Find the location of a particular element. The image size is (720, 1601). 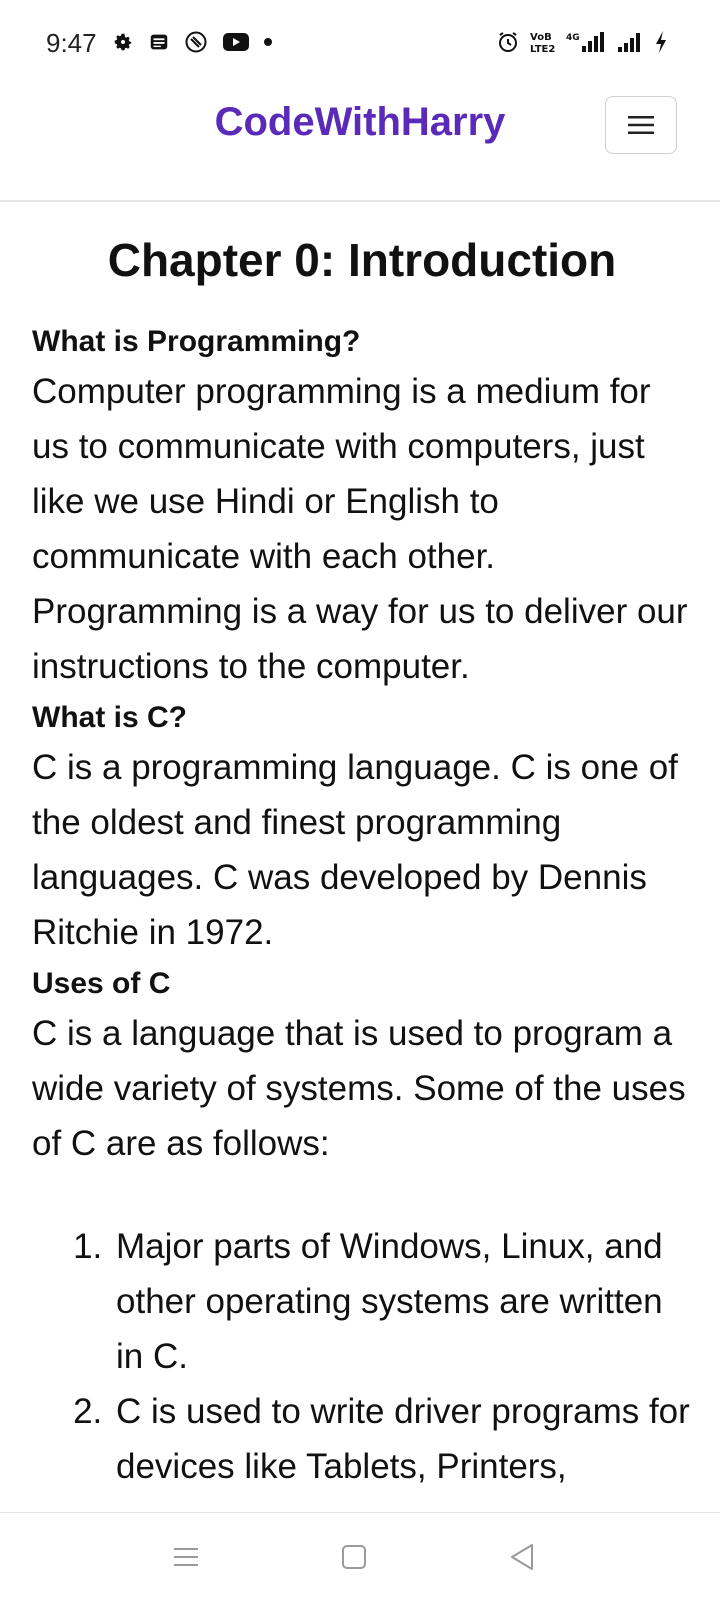

status-bar: 9:47 VoB LTE2 4G is located at coordinates (360, 43).